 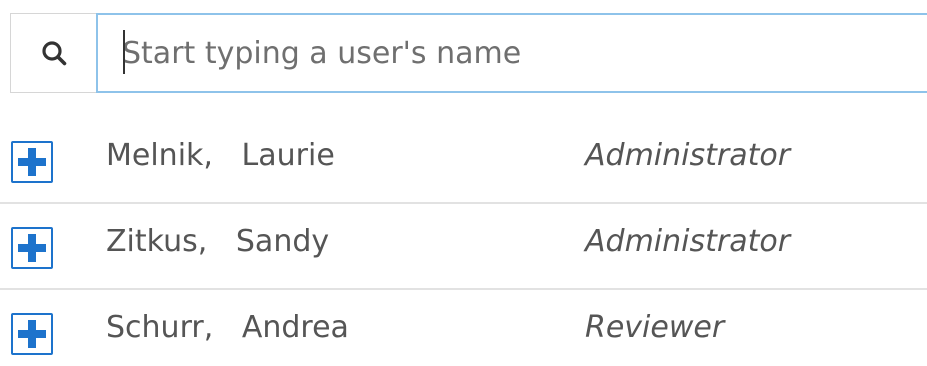 I want to click on search-button, so click(x=53, y=53).